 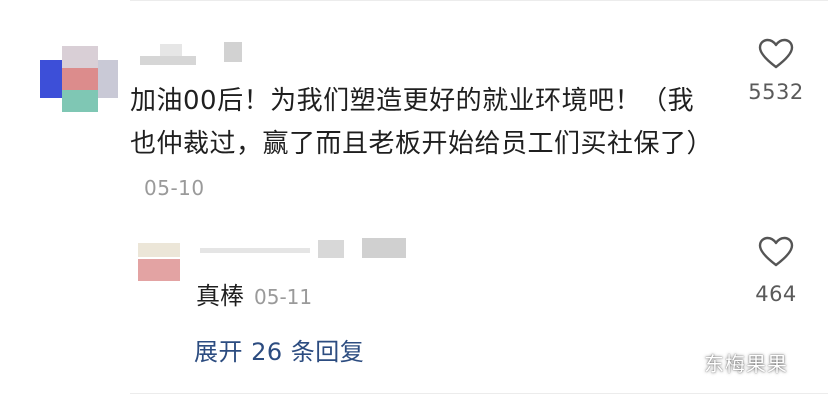 What do you see at coordinates (279, 349) in the screenshot?
I see `expand-replies-link: 展开 26 条回复` at bounding box center [279, 349].